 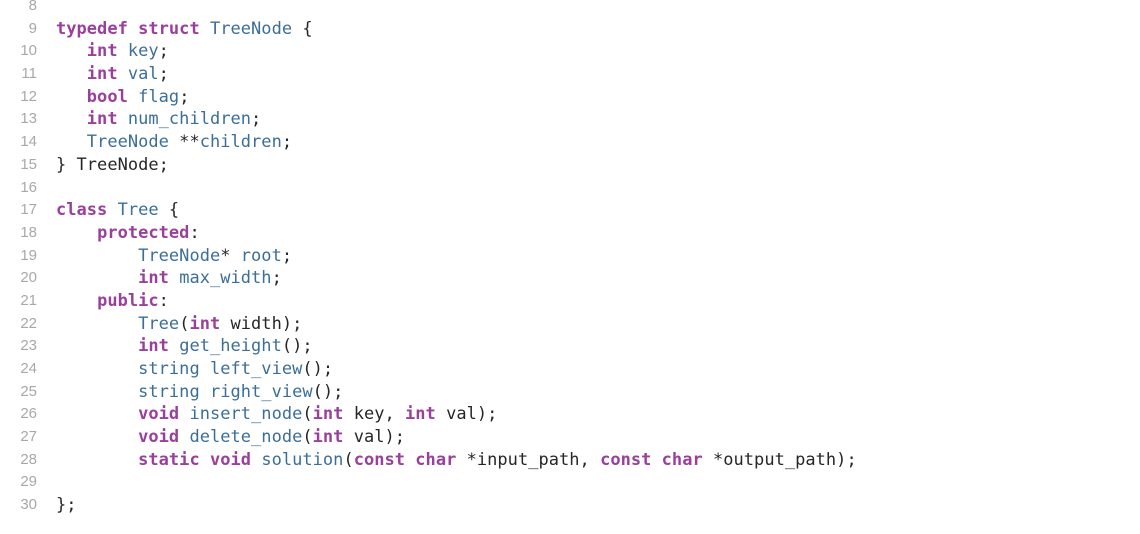 I want to click on line-number: 15, so click(x=28, y=164).